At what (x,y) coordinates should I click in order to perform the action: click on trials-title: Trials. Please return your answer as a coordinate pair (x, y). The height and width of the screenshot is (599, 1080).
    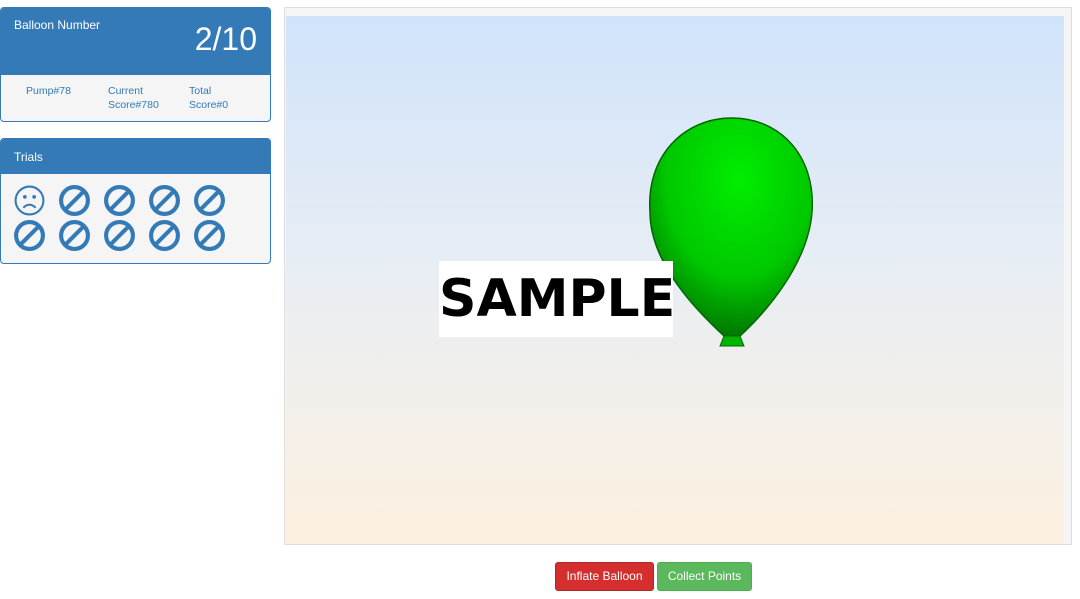
    Looking at the image, I should click on (28, 157).